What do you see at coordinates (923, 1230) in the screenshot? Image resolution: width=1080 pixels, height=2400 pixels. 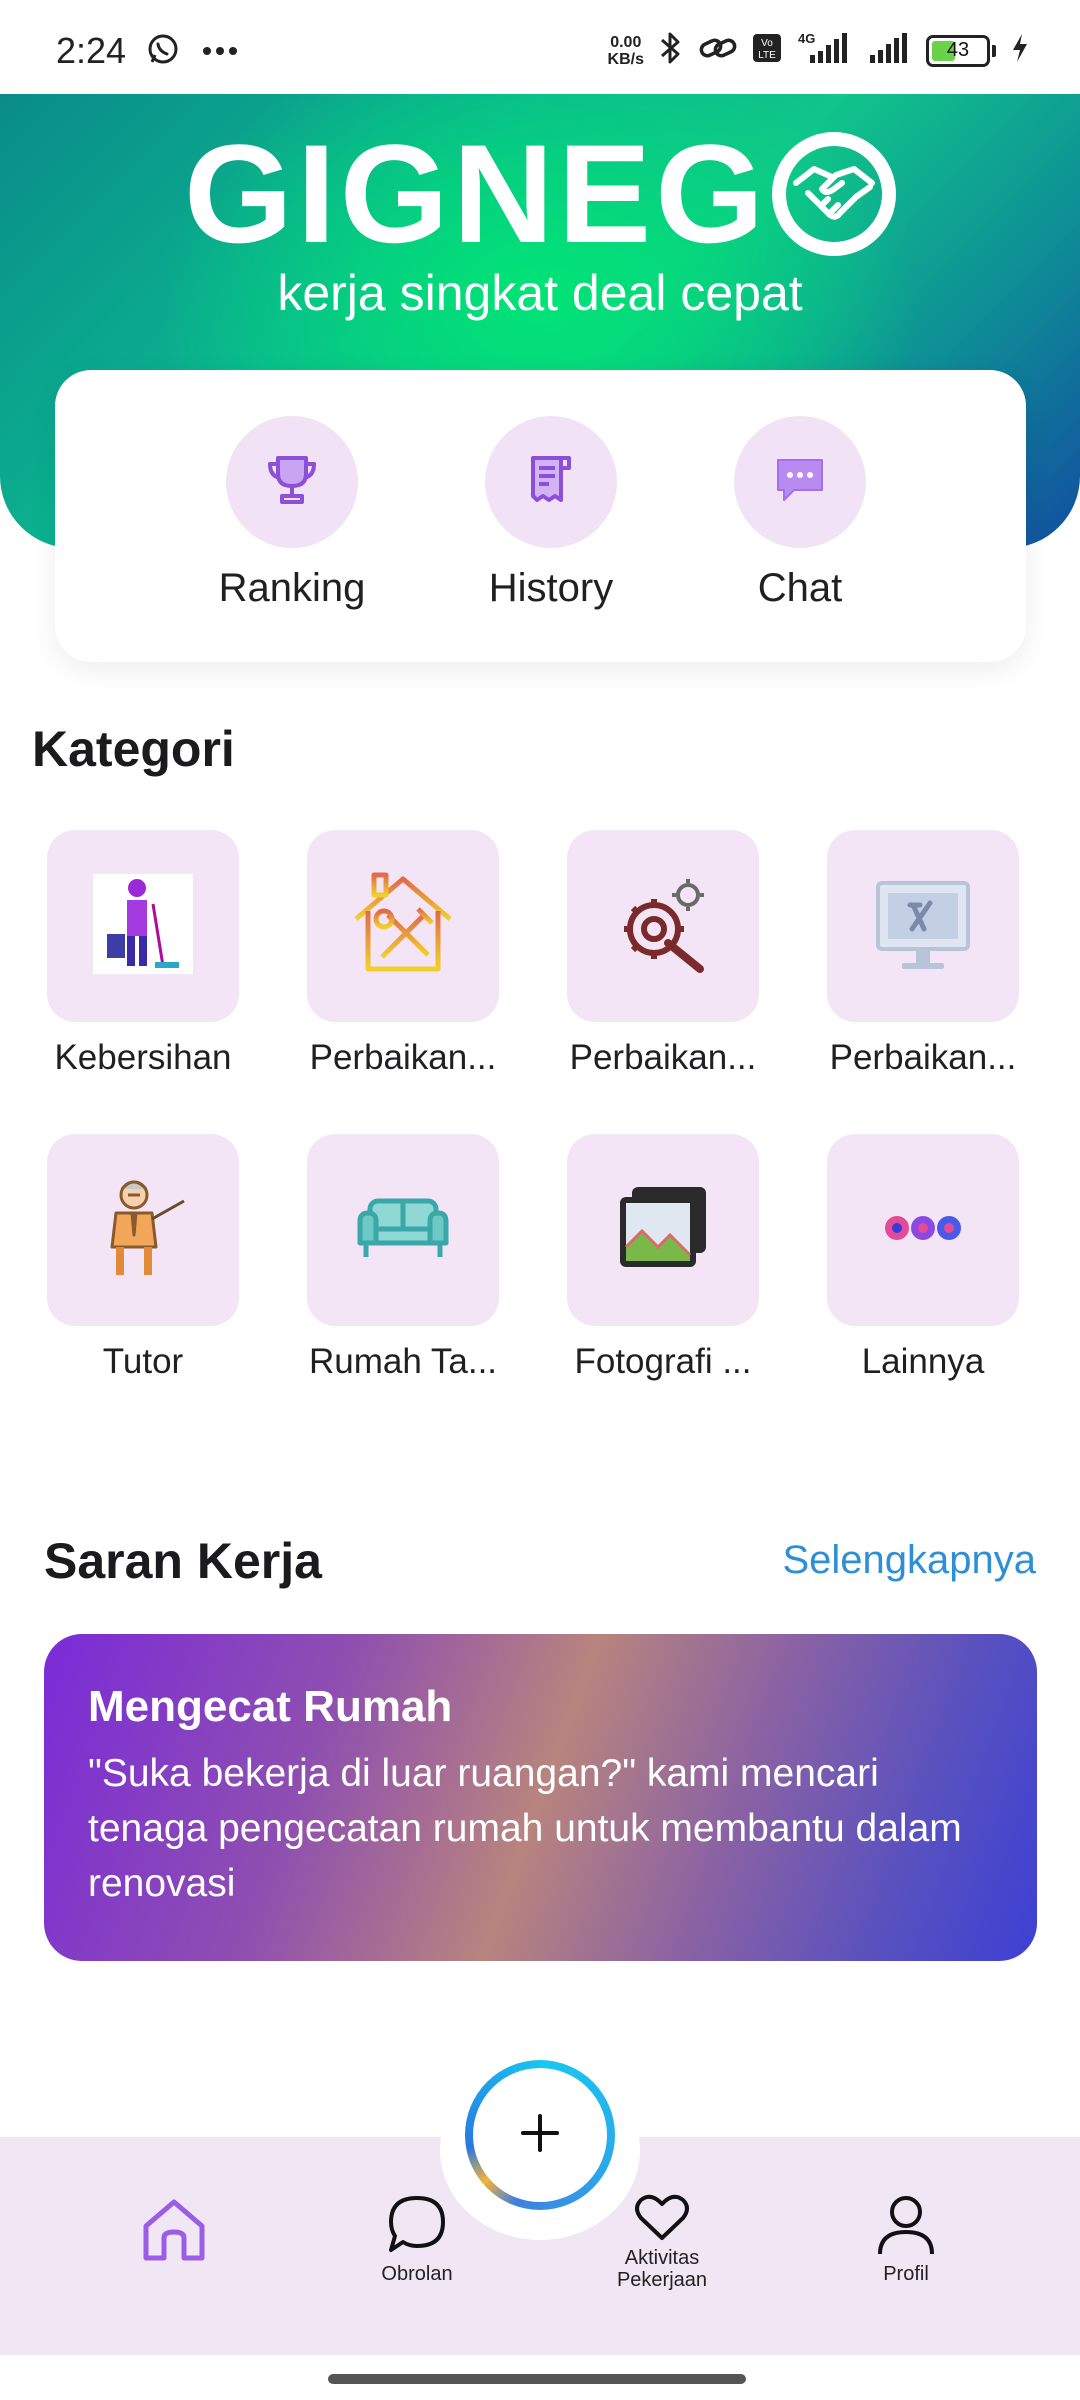 I see `more-dots-icon` at bounding box center [923, 1230].